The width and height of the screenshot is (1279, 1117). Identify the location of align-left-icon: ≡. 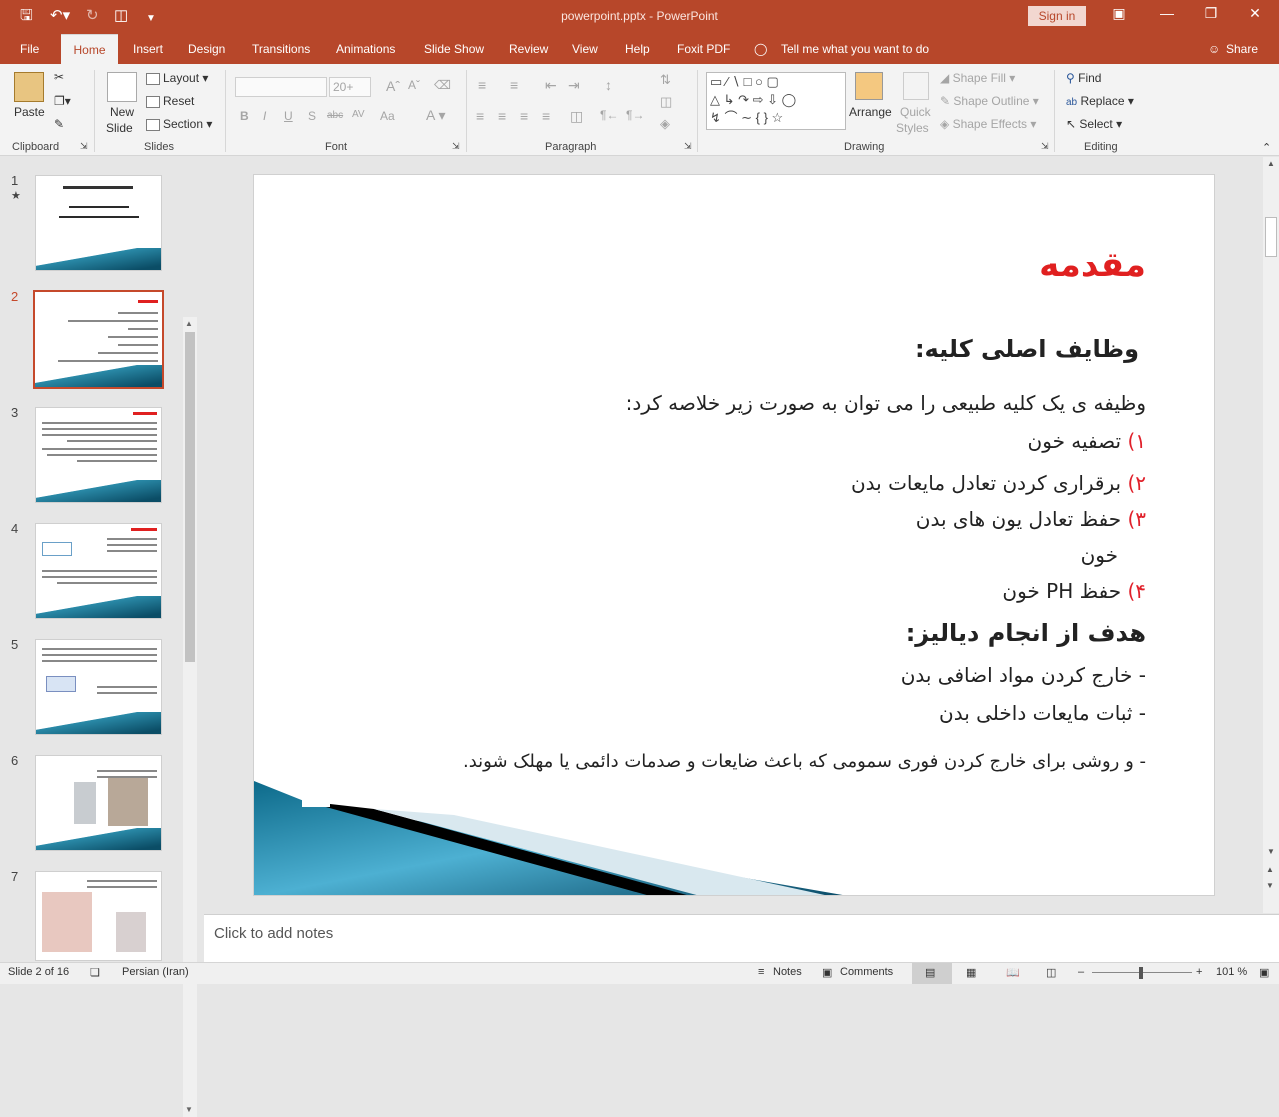
(480, 116).